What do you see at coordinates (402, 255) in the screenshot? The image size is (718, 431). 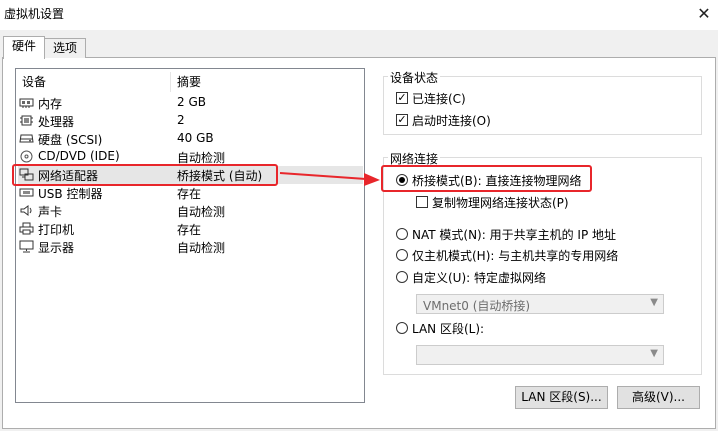 I see `host-only-radio` at bounding box center [402, 255].